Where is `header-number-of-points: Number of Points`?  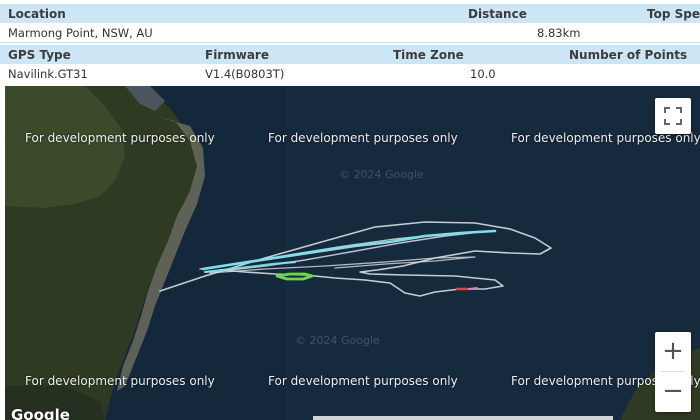 header-number-of-points: Number of Points is located at coordinates (628, 55).